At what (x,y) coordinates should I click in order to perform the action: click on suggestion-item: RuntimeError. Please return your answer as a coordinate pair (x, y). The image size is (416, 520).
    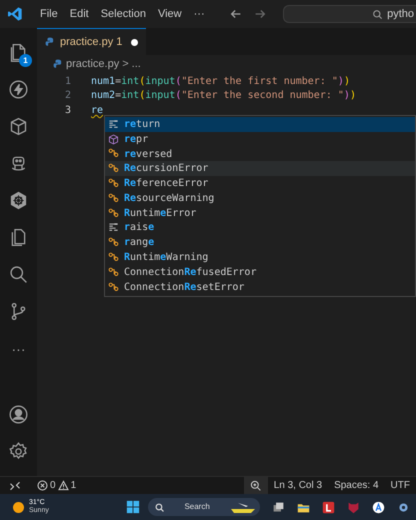
    Looking at the image, I should click on (260, 213).